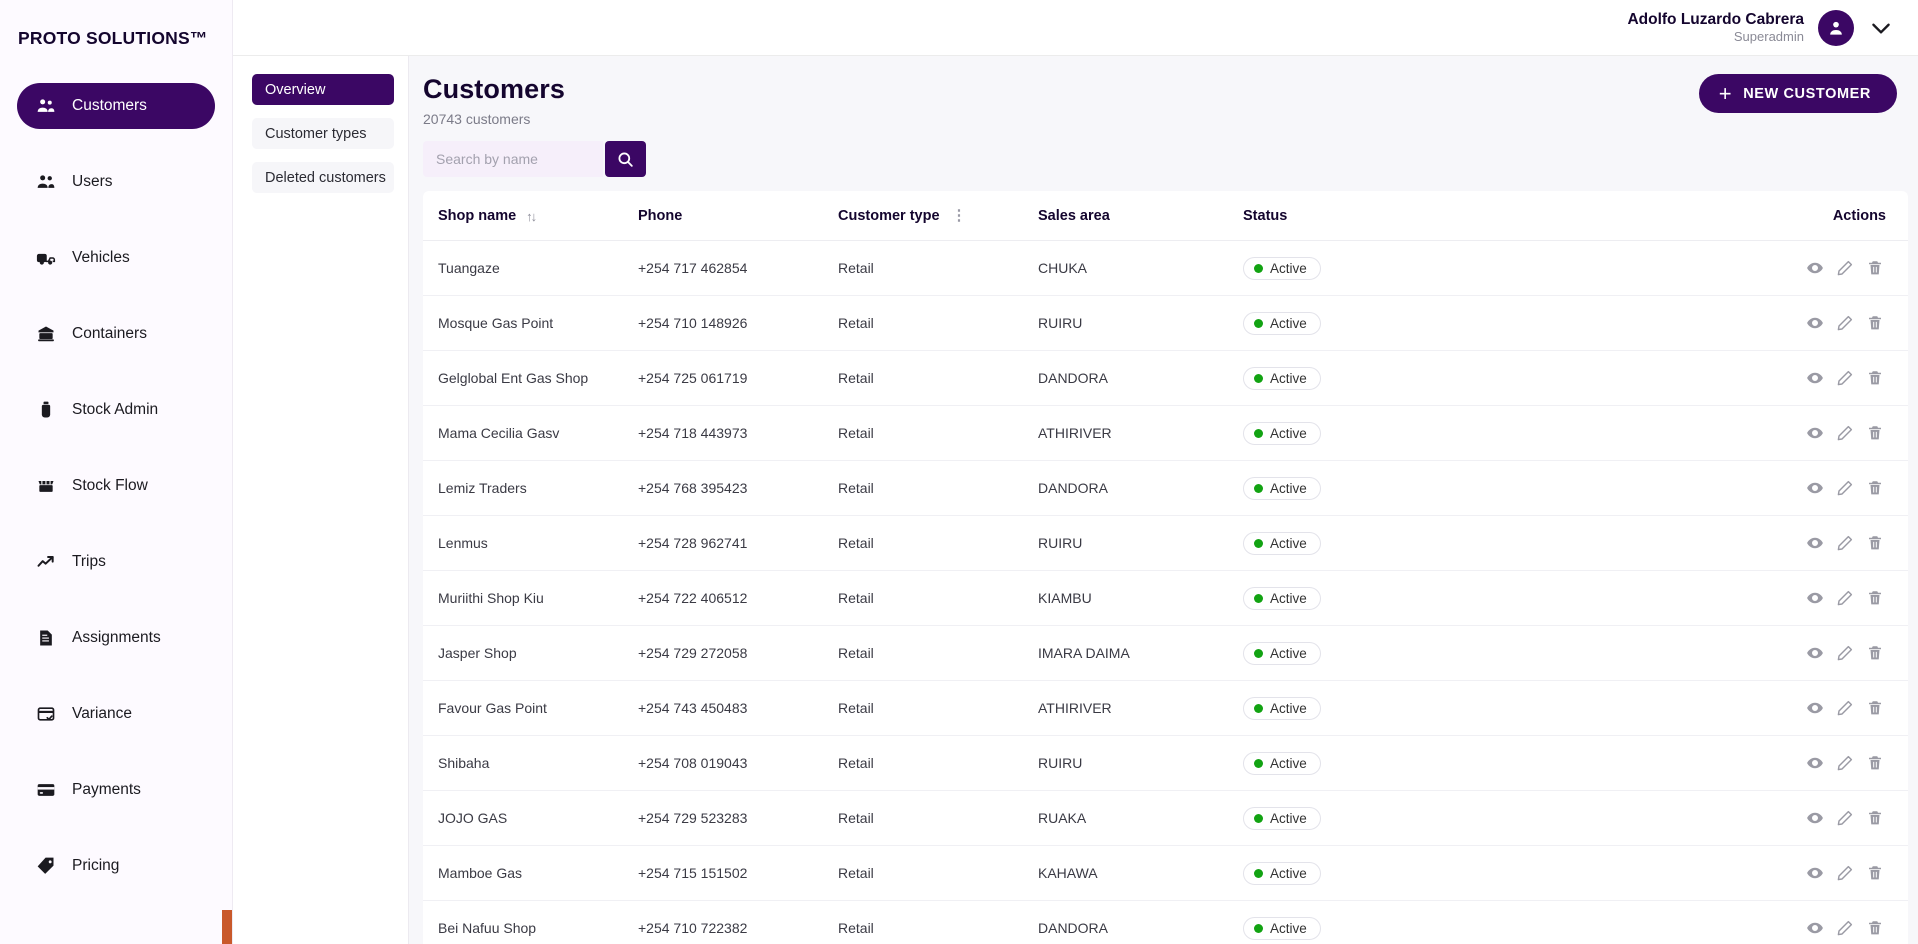 The image size is (1918, 944). I want to click on column-header-shop-name: Shop name ↑↓, so click(530, 216).